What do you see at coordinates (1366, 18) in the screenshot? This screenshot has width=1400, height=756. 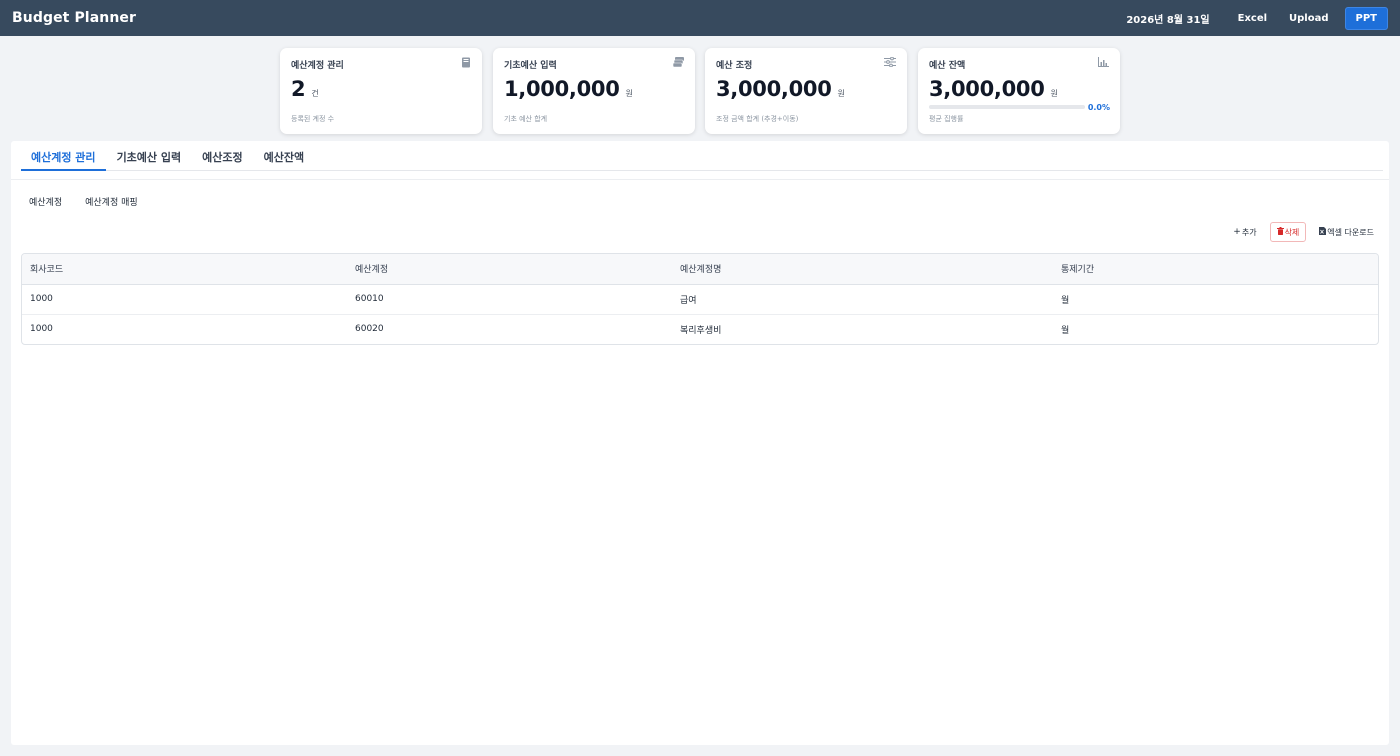 I see `ppt-button: PPT` at bounding box center [1366, 18].